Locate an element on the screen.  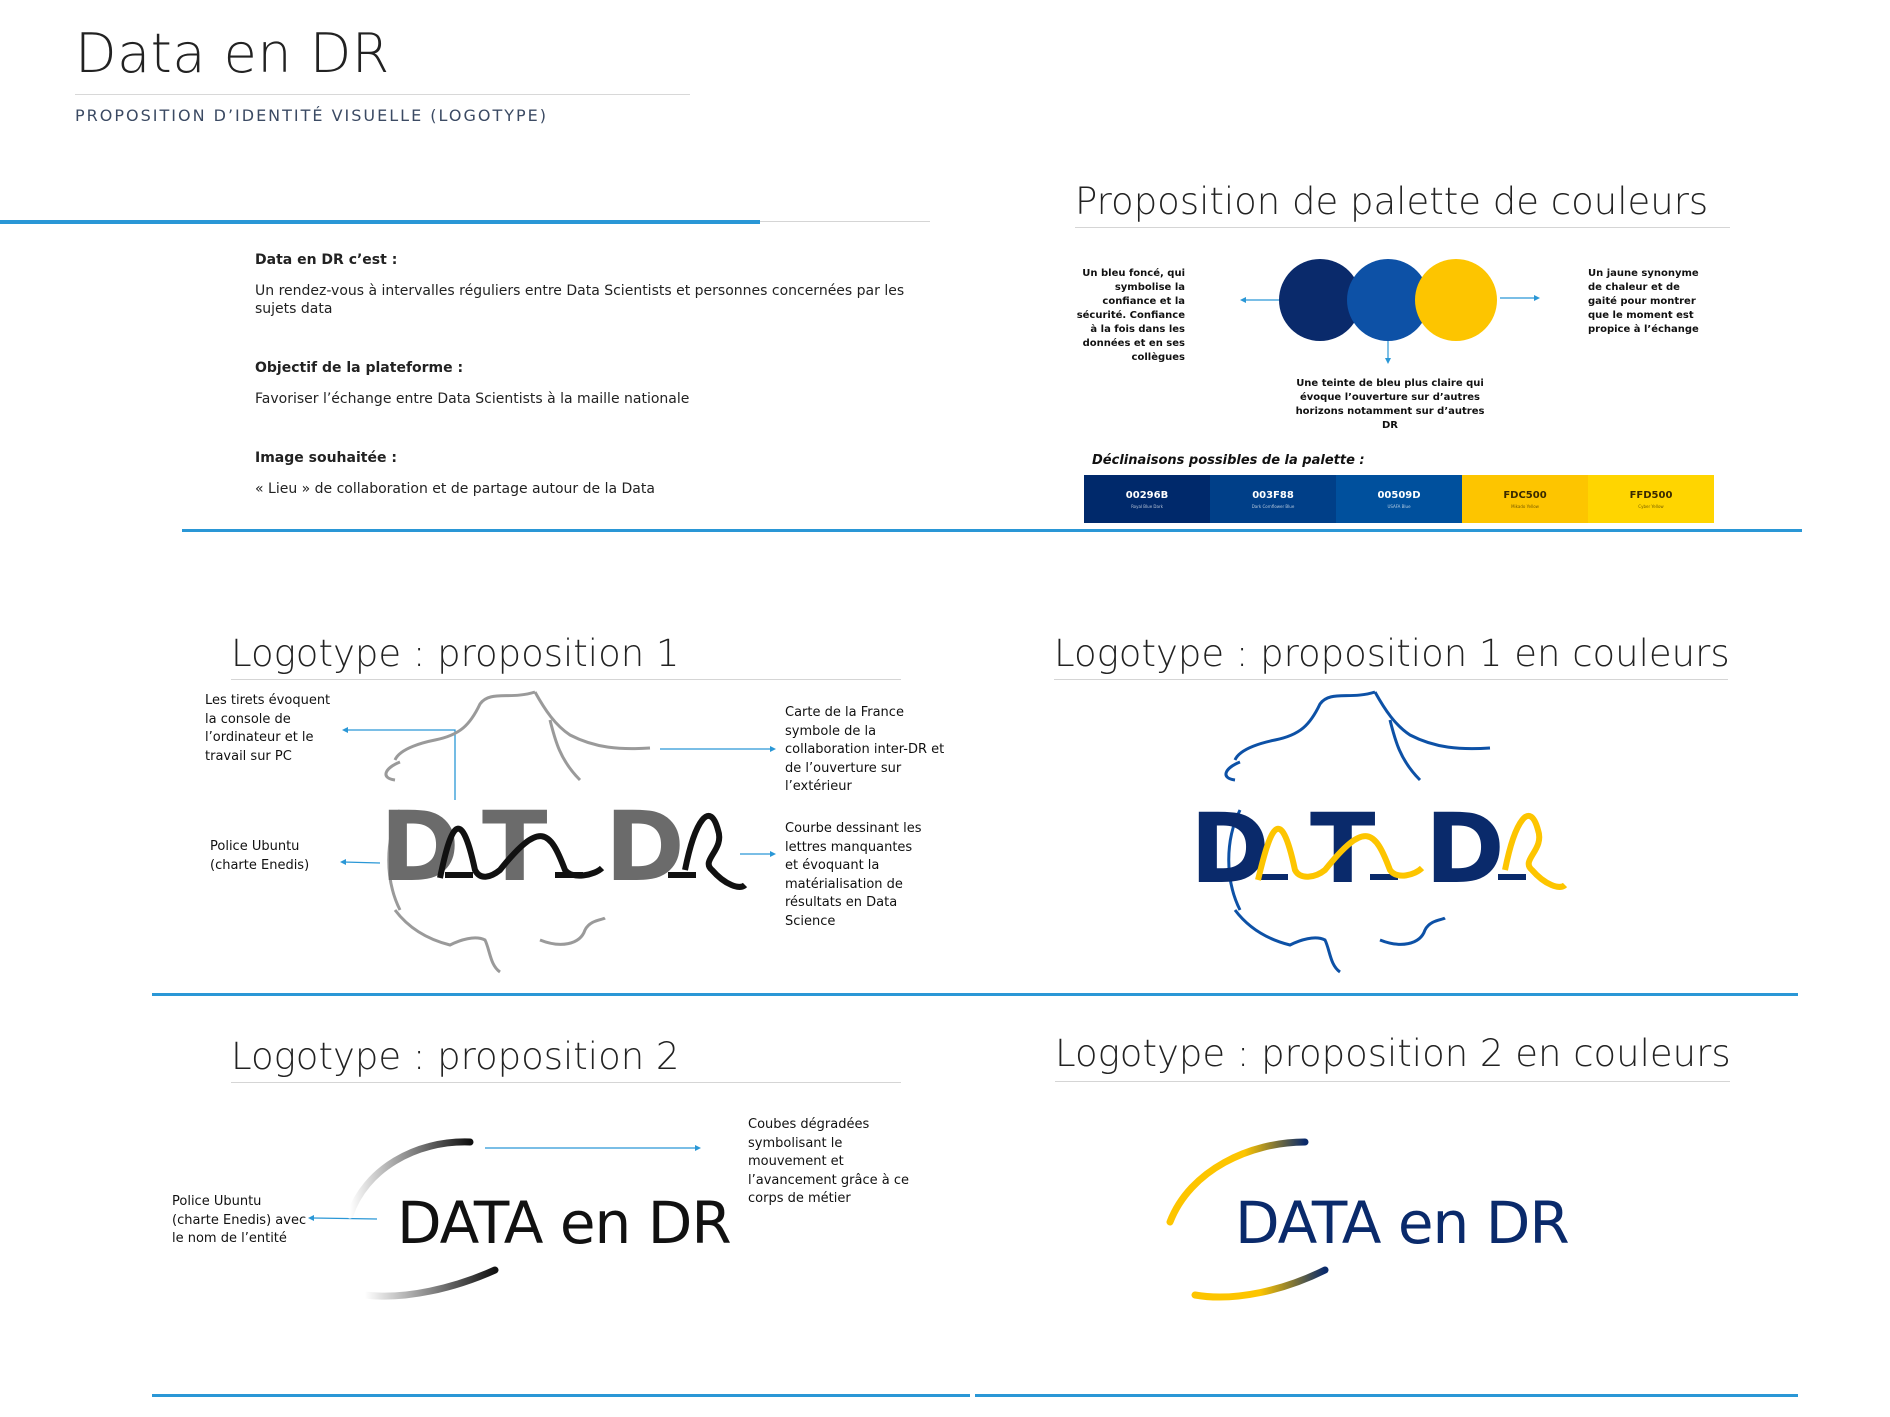
logo1-note-font: Police Ubuntu (charte Enedis) is located at coordinates (260, 856).